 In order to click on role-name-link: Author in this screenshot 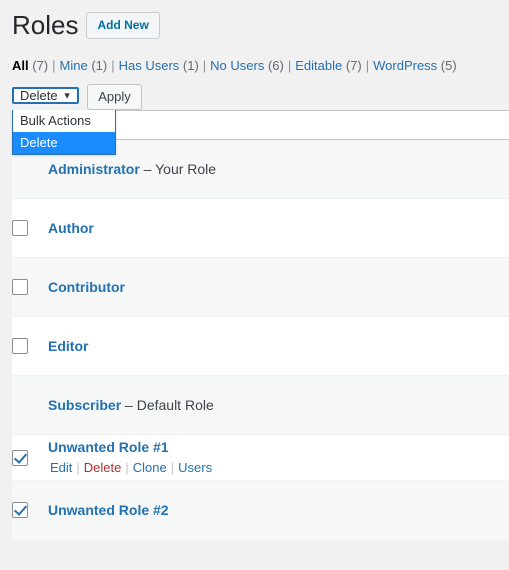, I will do `click(71, 228)`.